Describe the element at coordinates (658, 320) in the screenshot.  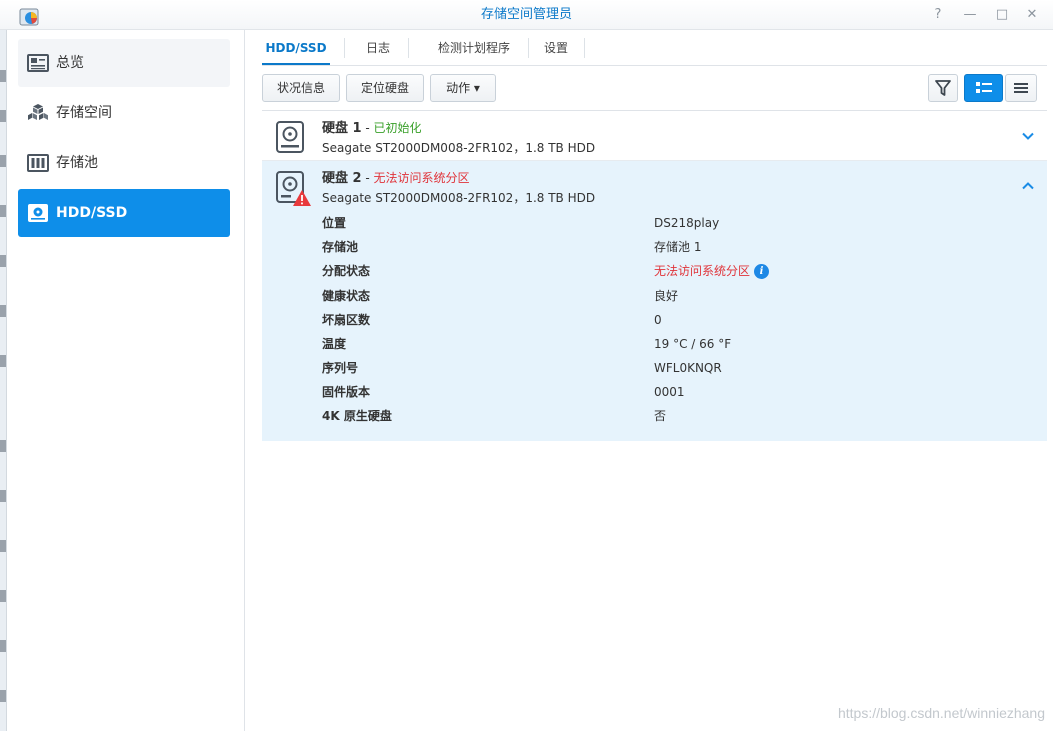
I see `detail-value: 0` at that location.